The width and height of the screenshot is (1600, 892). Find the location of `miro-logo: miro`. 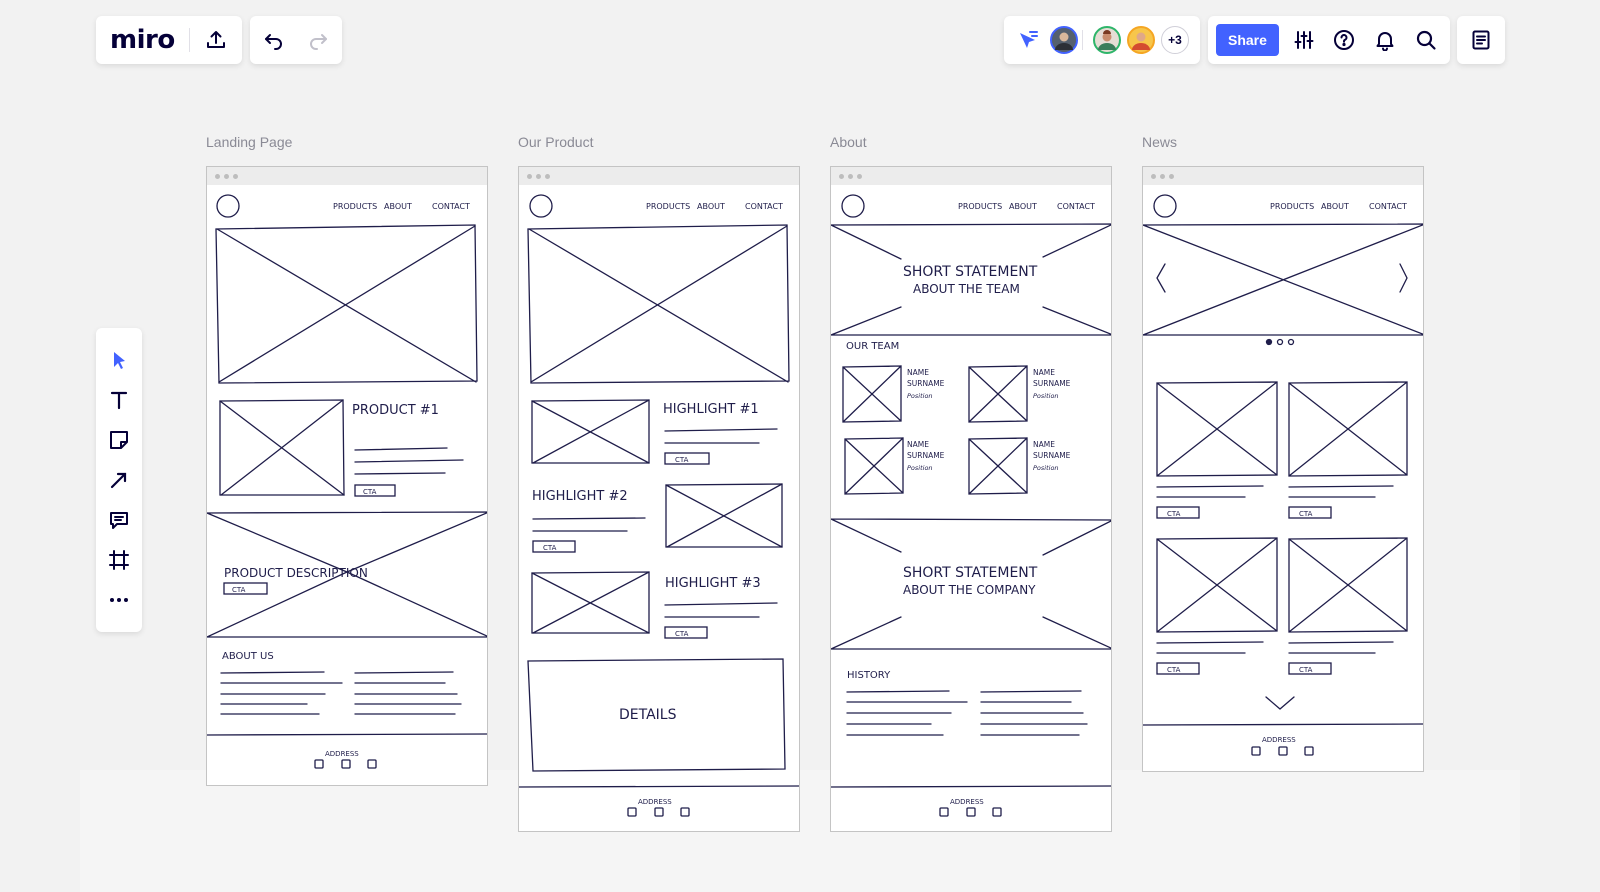

miro-logo: miro is located at coordinates (142, 40).